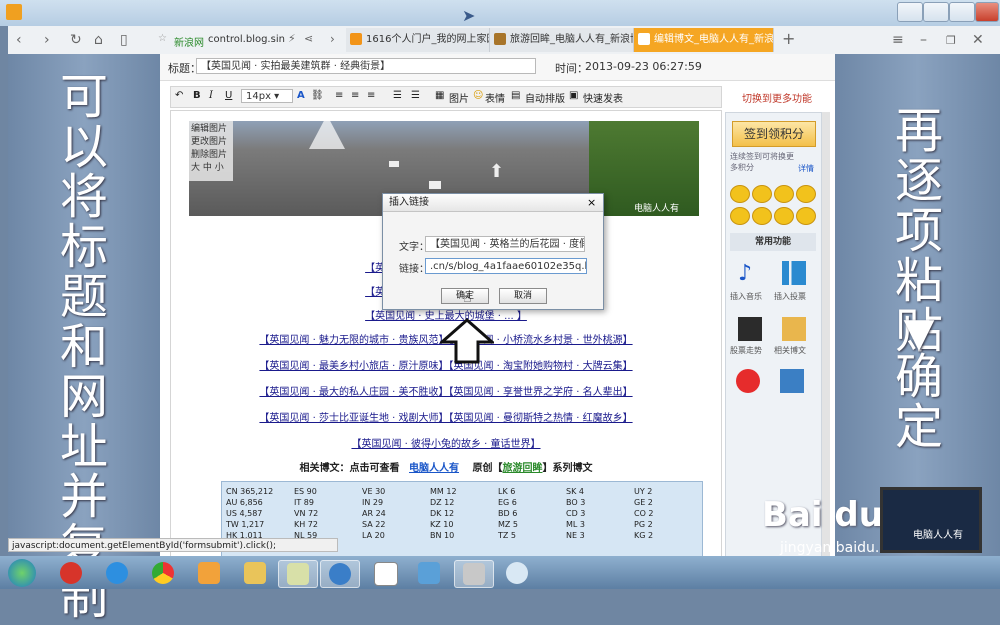  What do you see at coordinates (179, 95) in the screenshot?
I see `undo-icon: ↶` at bounding box center [179, 95].